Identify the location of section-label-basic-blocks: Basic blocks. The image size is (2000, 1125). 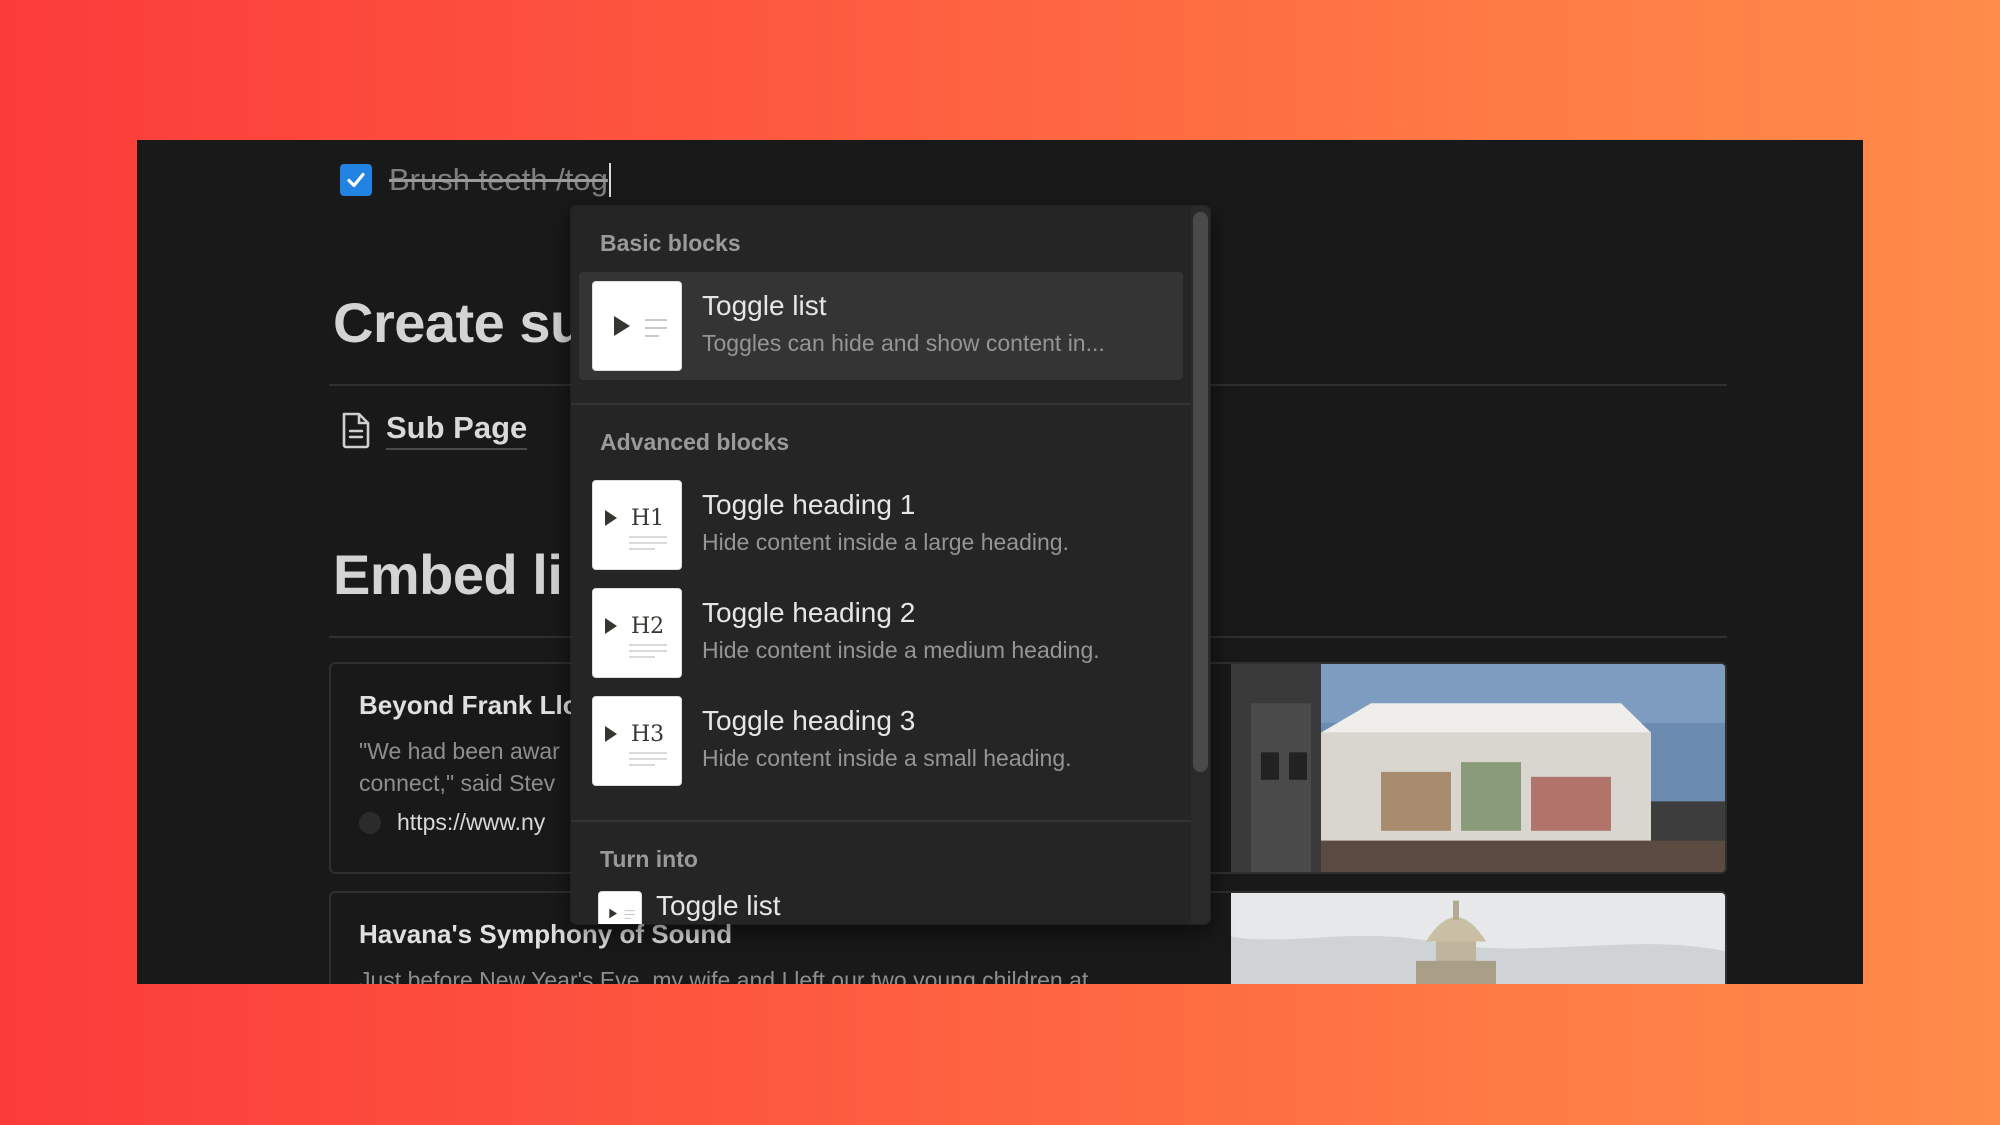
(670, 243).